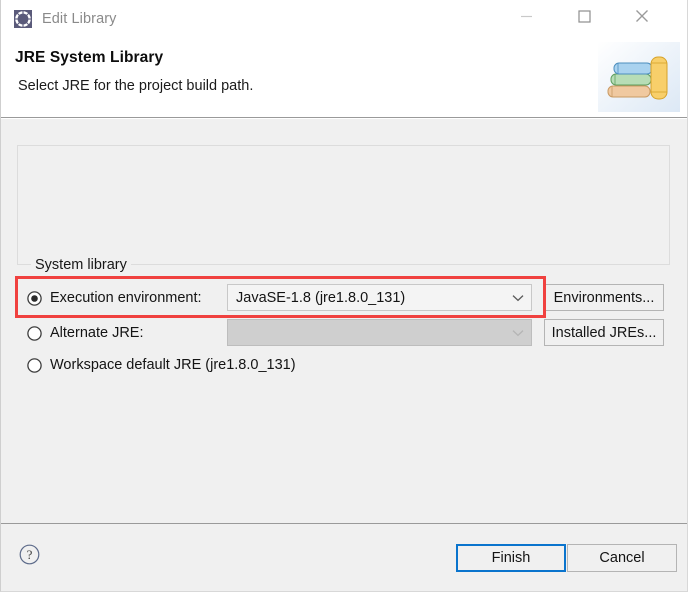 This screenshot has height=592, width=688. What do you see at coordinates (34, 298) in the screenshot?
I see `radio-selected-icon` at bounding box center [34, 298].